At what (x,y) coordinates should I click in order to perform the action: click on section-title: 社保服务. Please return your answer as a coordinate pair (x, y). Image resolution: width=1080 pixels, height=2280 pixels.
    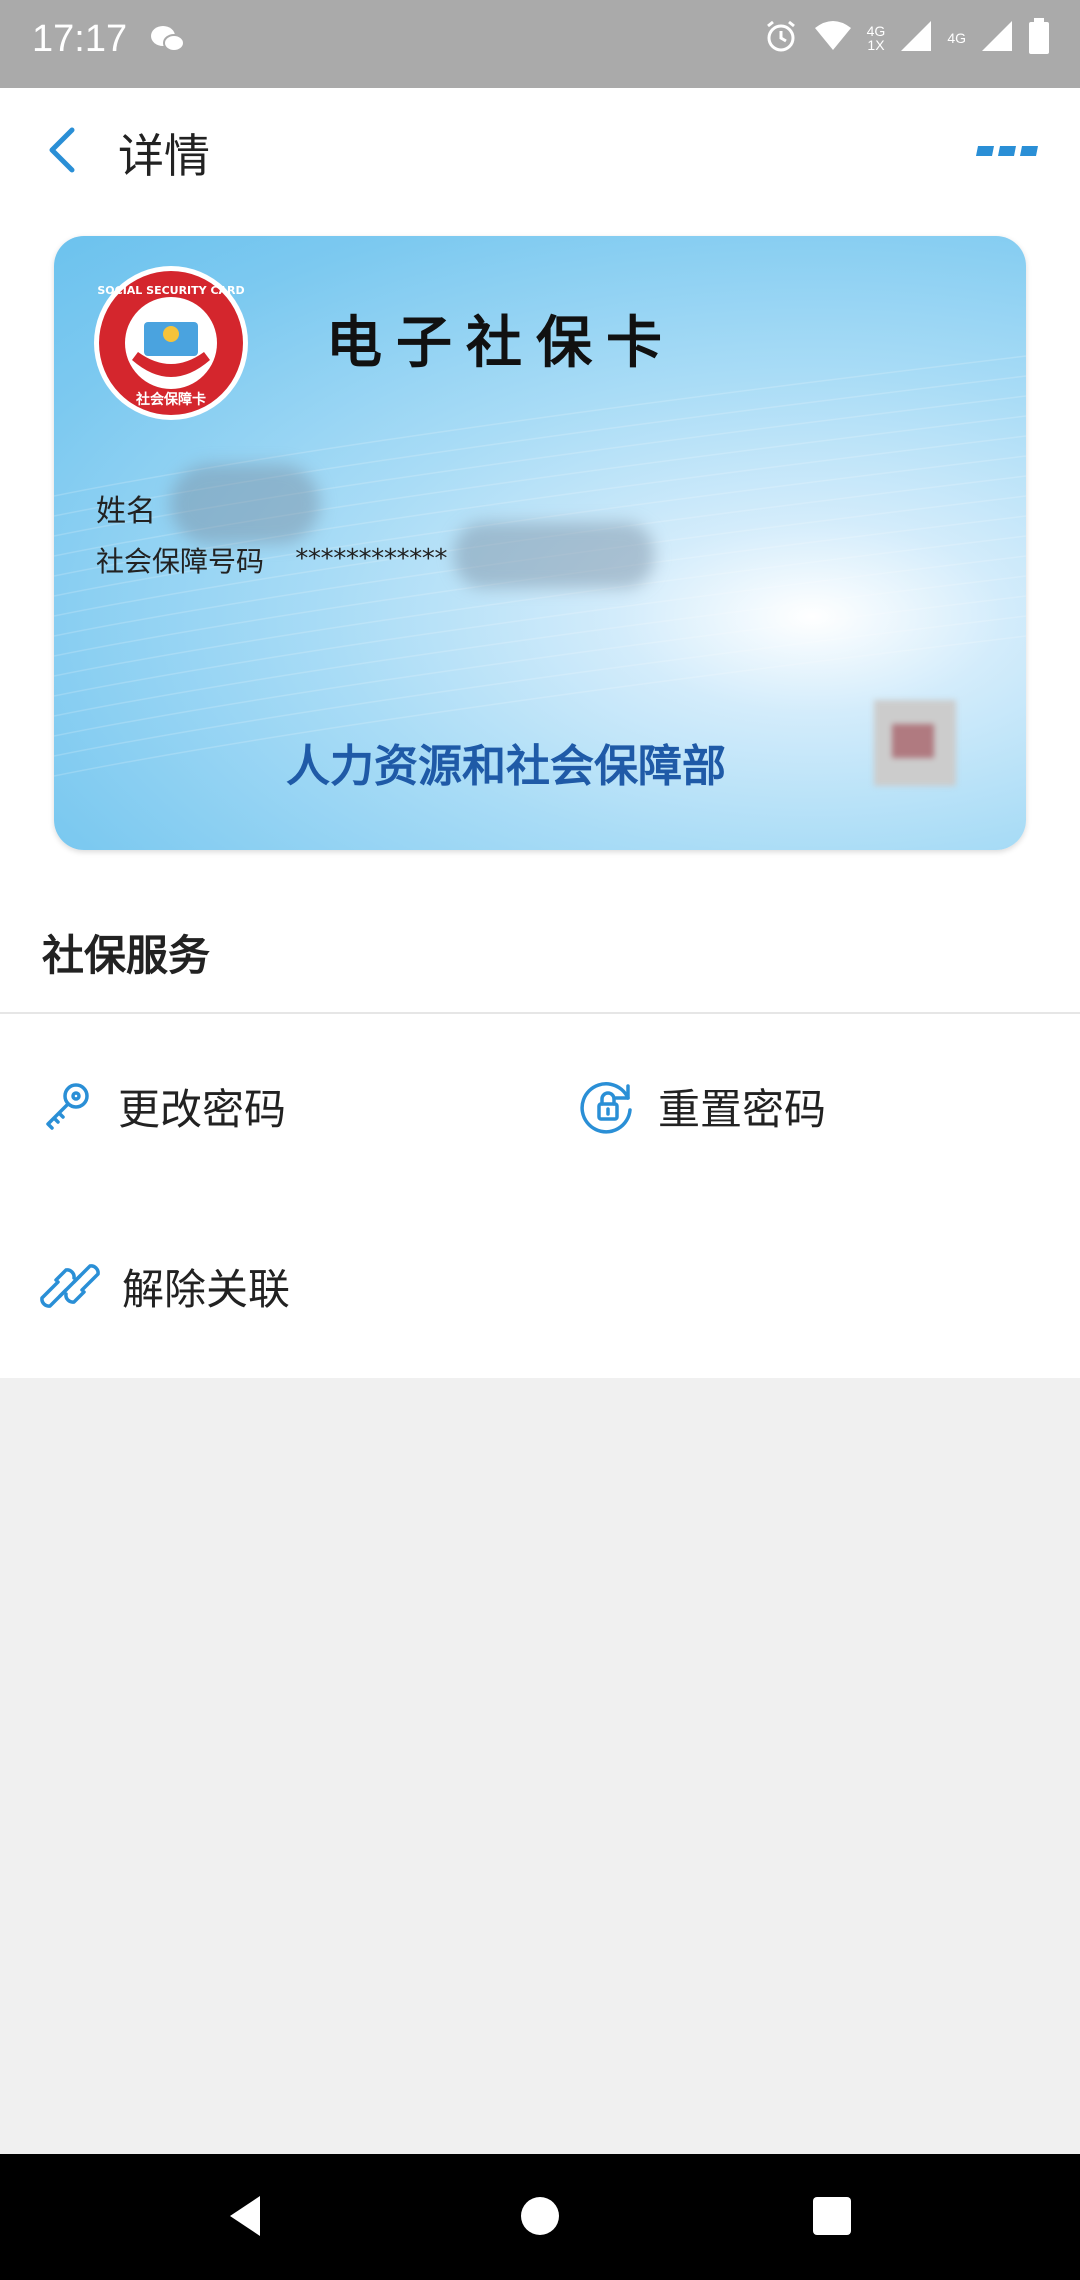
    Looking at the image, I should click on (126, 955).